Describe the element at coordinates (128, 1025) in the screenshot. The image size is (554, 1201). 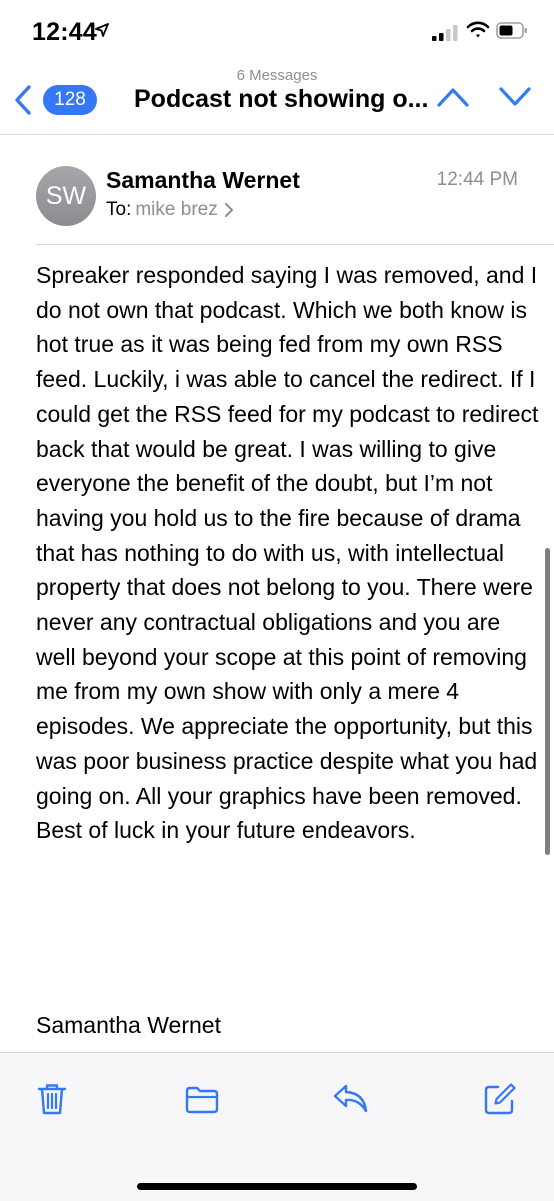
I see `signature: Samantha Wernet` at that location.